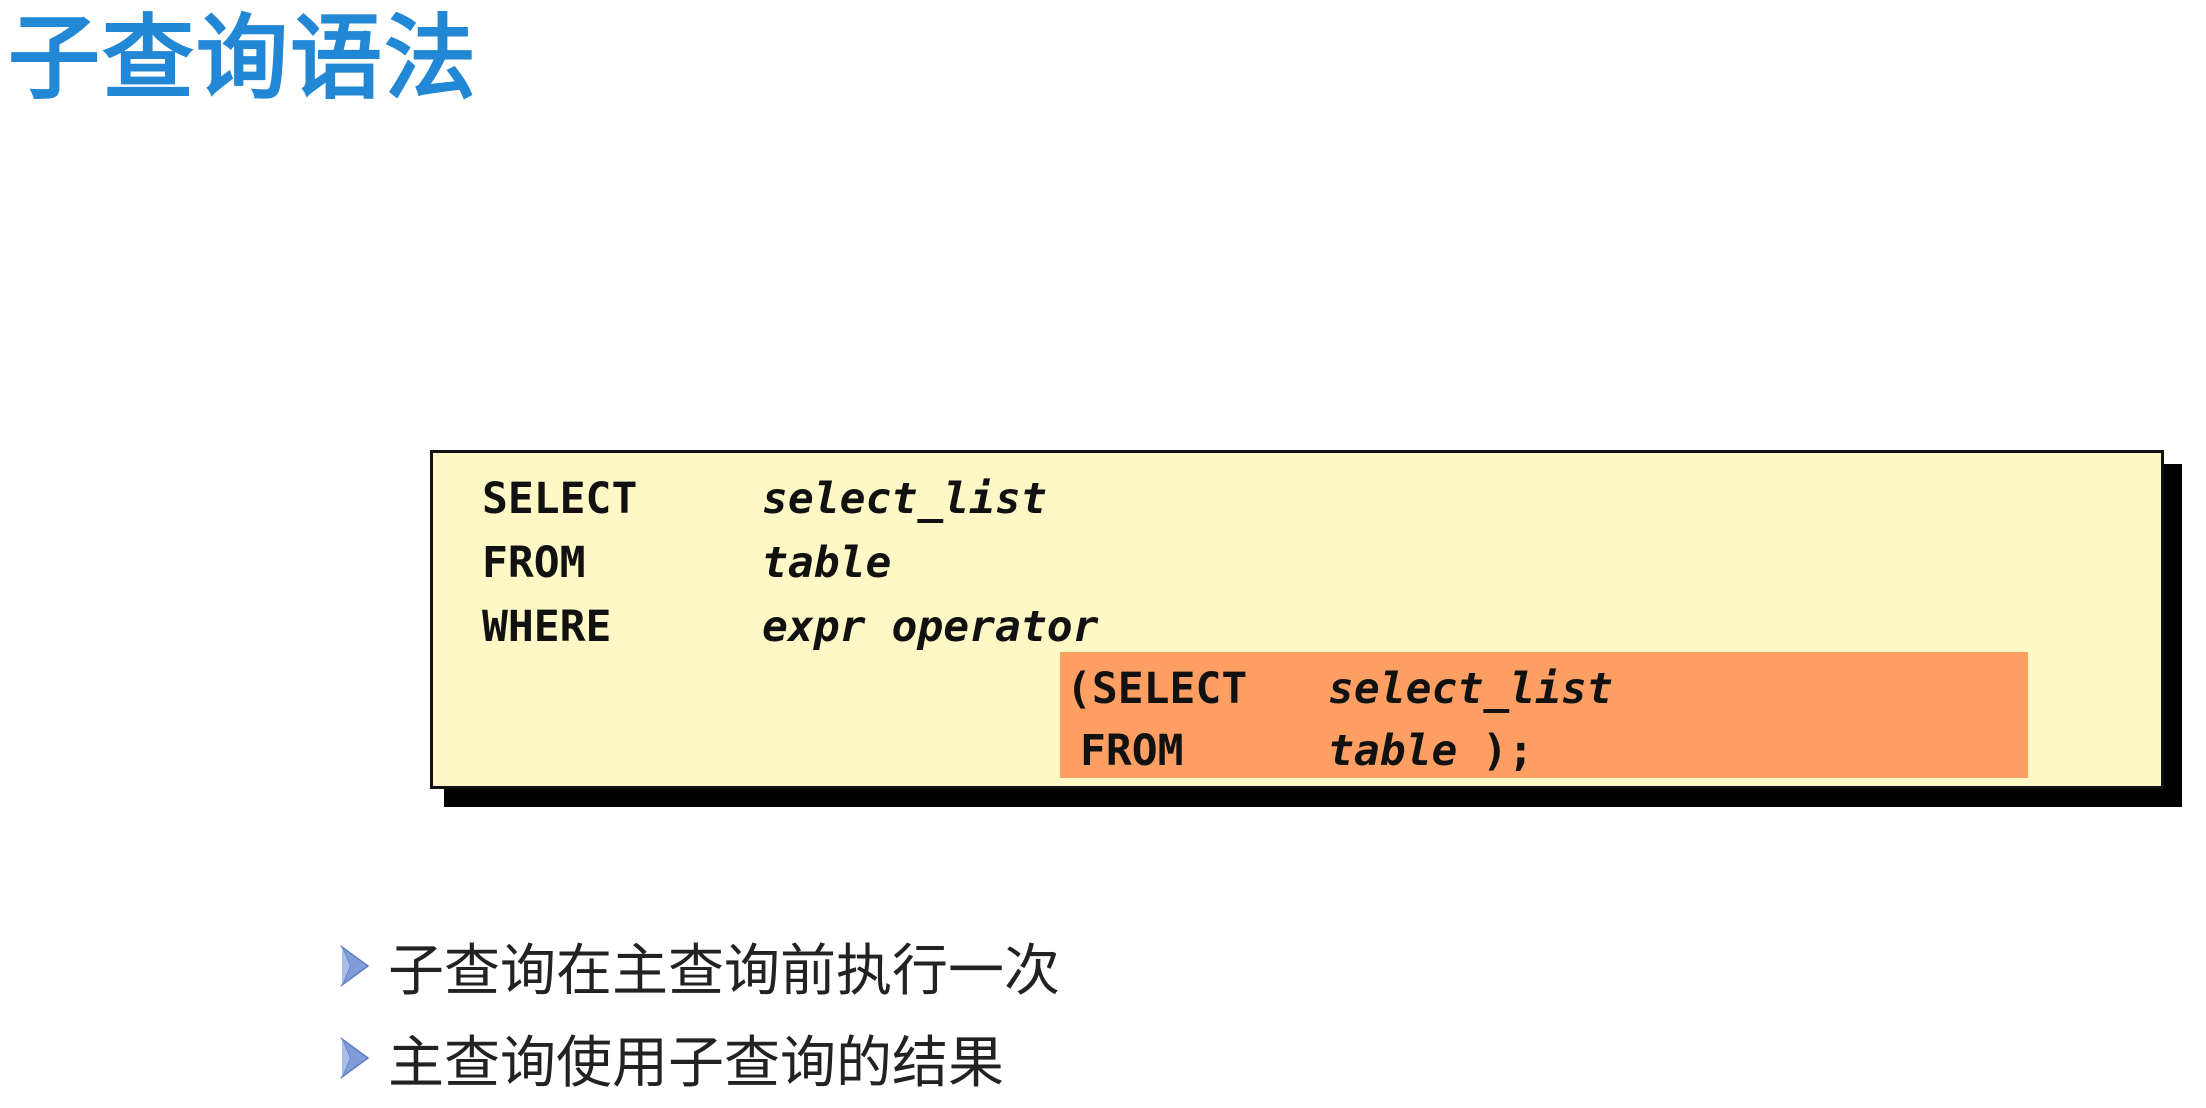 The image size is (2206, 1108). I want to click on subquery-select-keyword: (SELECT, so click(1157, 689).